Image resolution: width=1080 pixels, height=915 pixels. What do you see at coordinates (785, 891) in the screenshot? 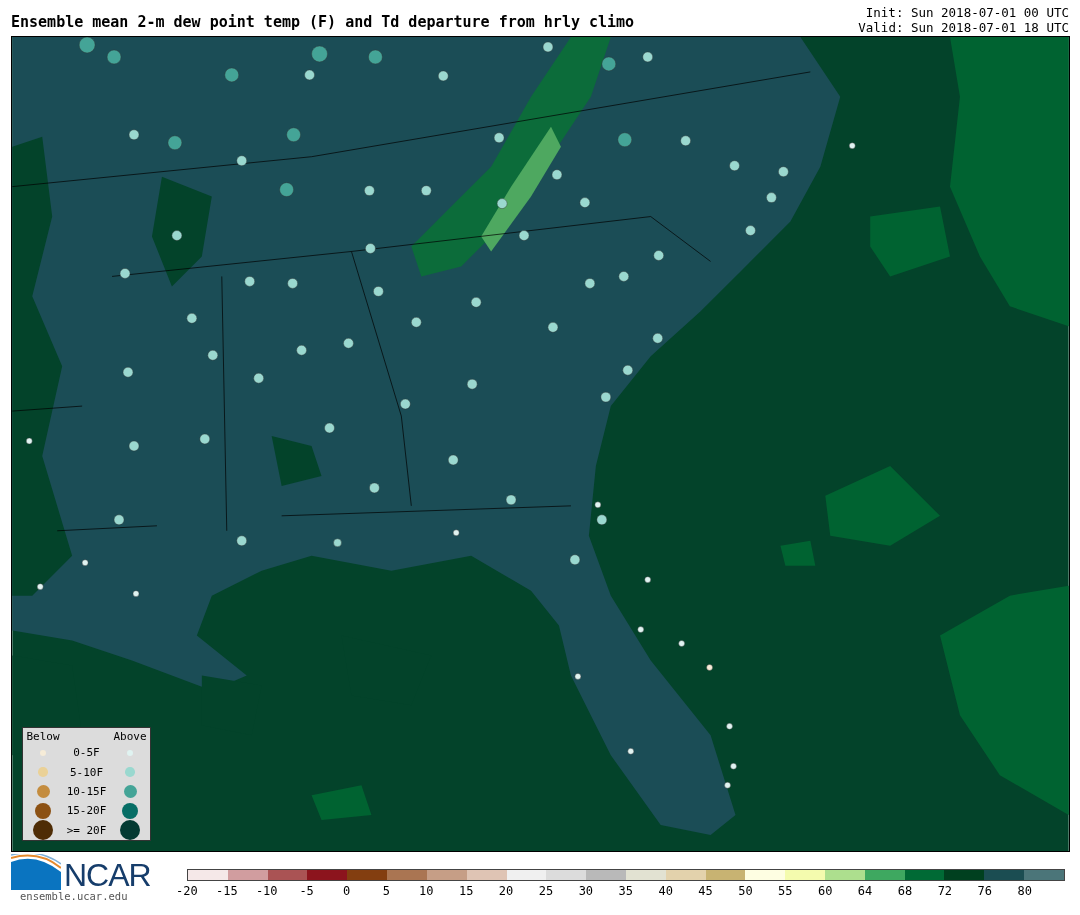
I see `tick-label: 55` at bounding box center [785, 891].